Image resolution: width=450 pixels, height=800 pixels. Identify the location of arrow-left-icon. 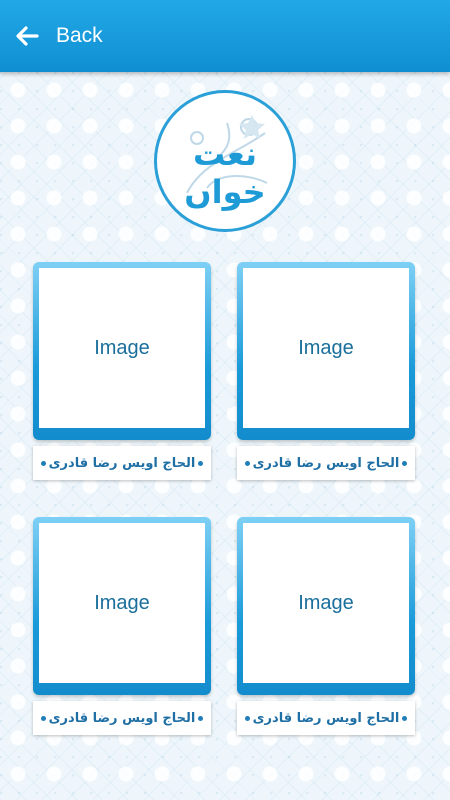
(27, 36).